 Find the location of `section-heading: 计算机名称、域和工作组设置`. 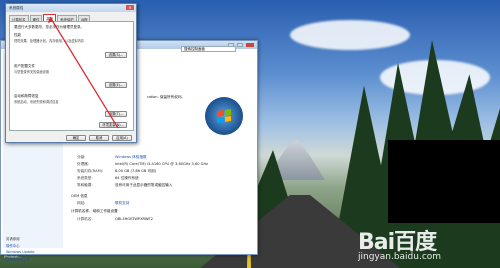

section-heading: 计算机名称、域和工作组设置 is located at coordinates (94, 211).